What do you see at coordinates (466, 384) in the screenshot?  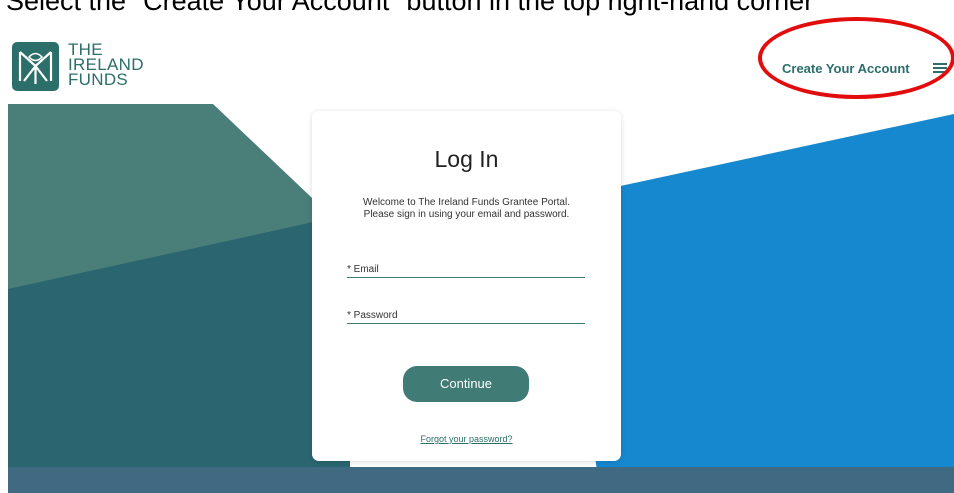 I see `continue-button: Continue` at bounding box center [466, 384].